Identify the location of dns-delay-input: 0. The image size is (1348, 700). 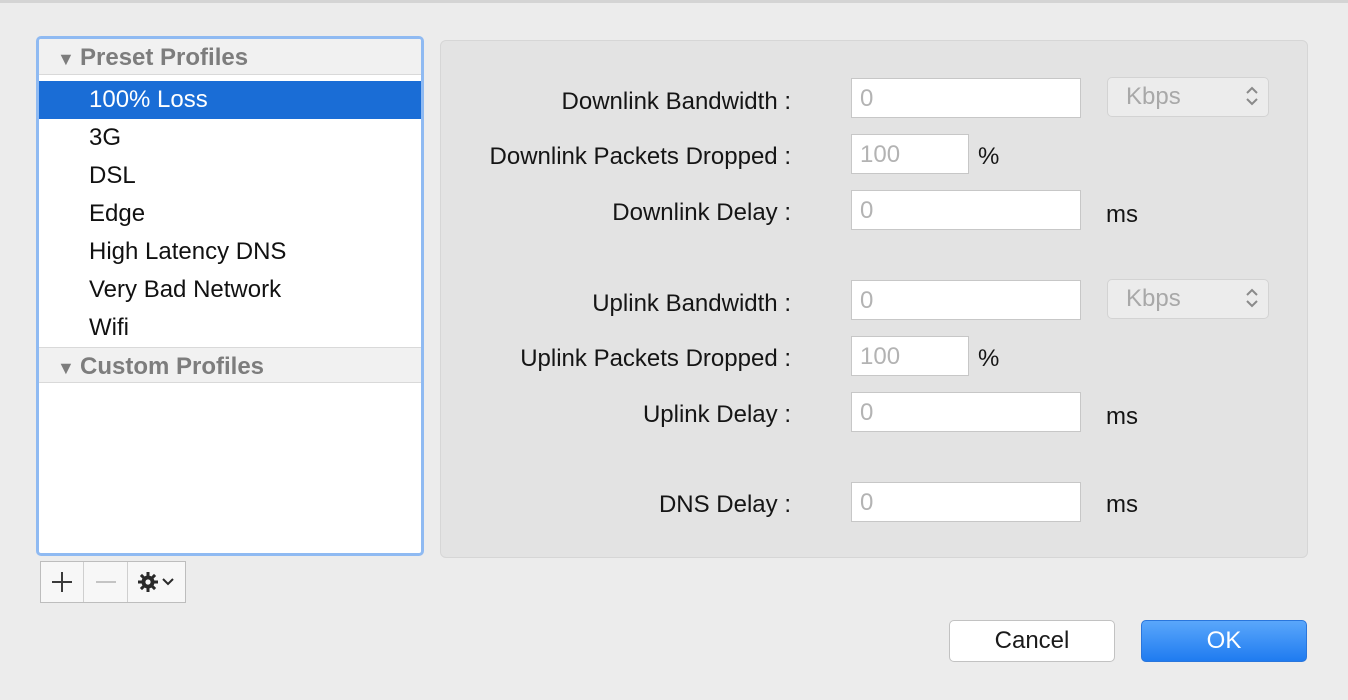
(966, 502).